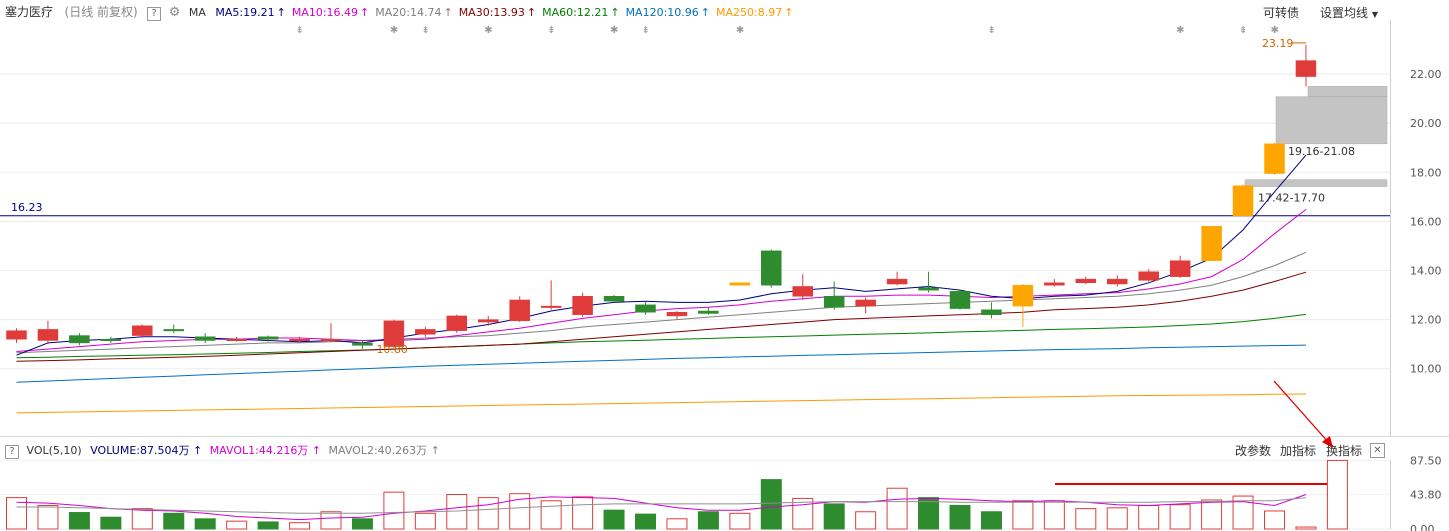  What do you see at coordinates (154, 14) in the screenshot?
I see `help-icon: ?` at bounding box center [154, 14].